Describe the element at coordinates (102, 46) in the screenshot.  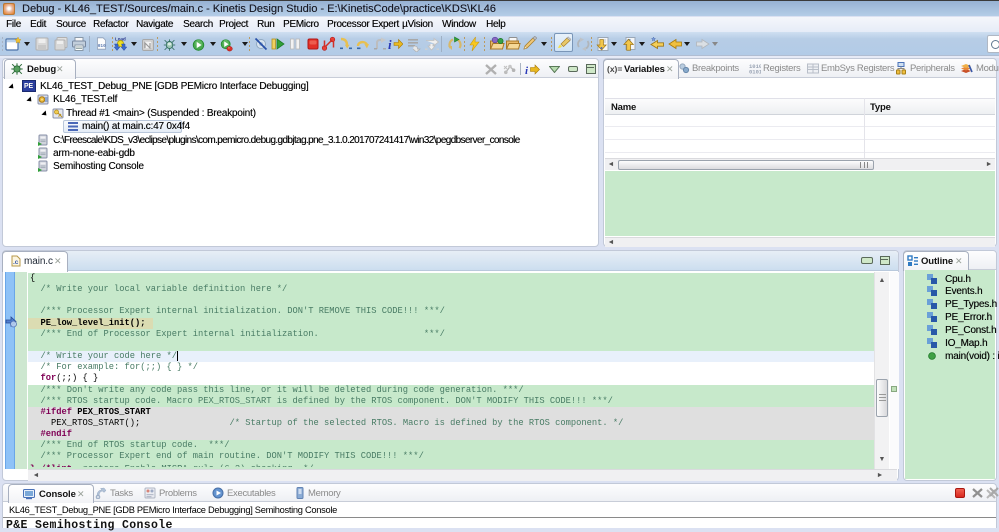
I see `svg-text: 010` at that location.